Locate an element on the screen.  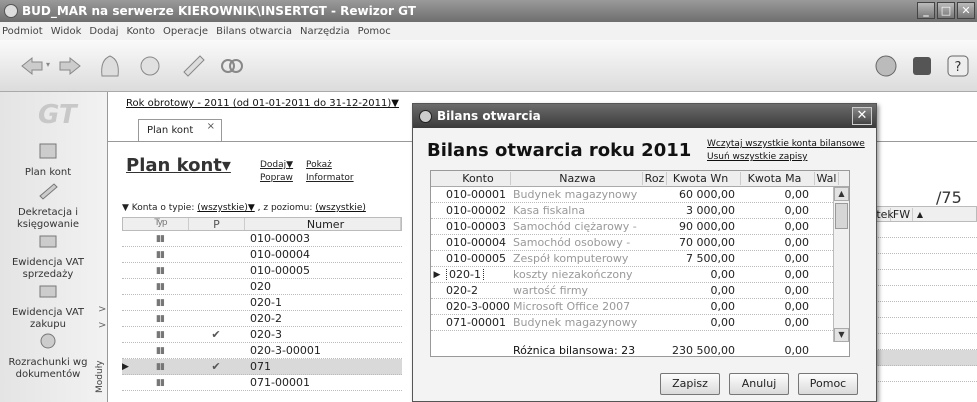
table-row: 010-00004 Samochód osobowy - 70 000,00 0,00 is located at coordinates (640, 243).